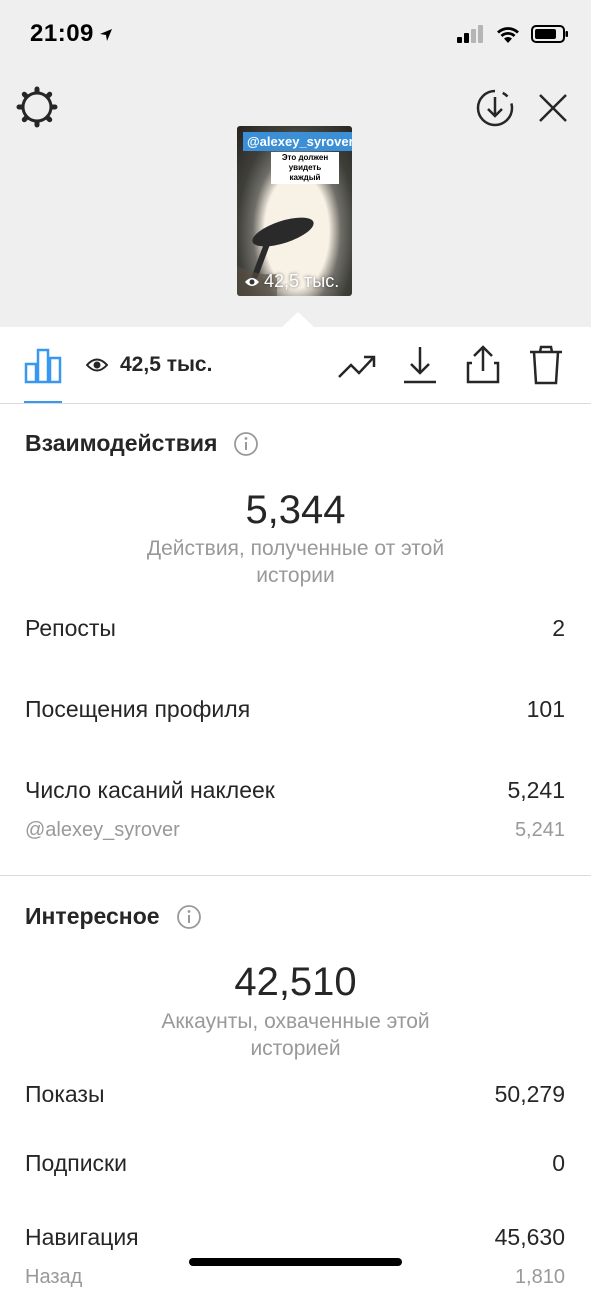  What do you see at coordinates (295, 628) in the screenshot?
I see `metric-row: Репосты 2` at bounding box center [295, 628].